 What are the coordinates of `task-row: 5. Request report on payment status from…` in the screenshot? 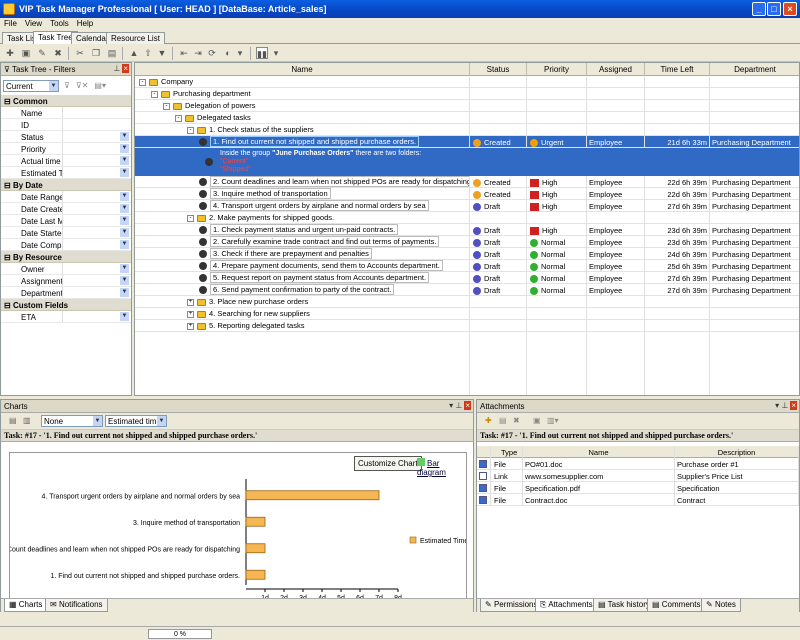 It's located at (467, 278).